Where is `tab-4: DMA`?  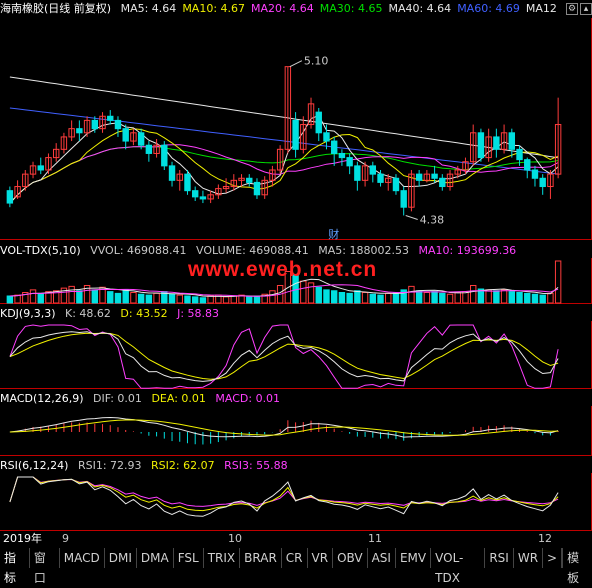 tab-4: DMA is located at coordinates (155, 558).